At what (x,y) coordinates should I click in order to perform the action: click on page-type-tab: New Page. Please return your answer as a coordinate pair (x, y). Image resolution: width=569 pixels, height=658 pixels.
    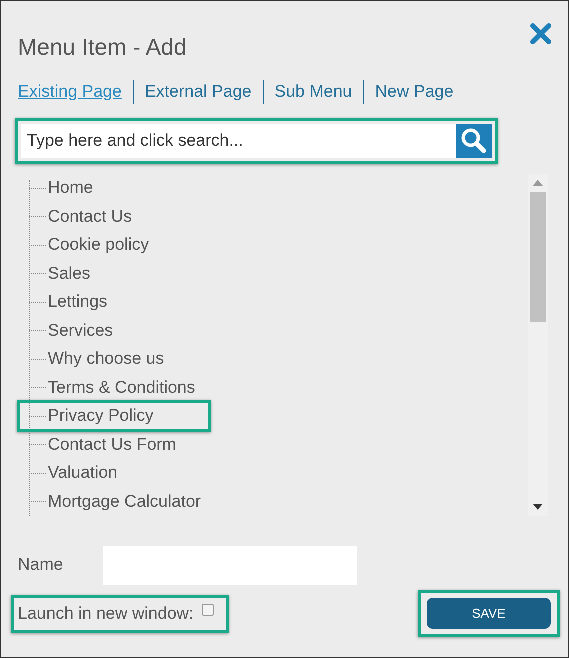
    Looking at the image, I should click on (414, 92).